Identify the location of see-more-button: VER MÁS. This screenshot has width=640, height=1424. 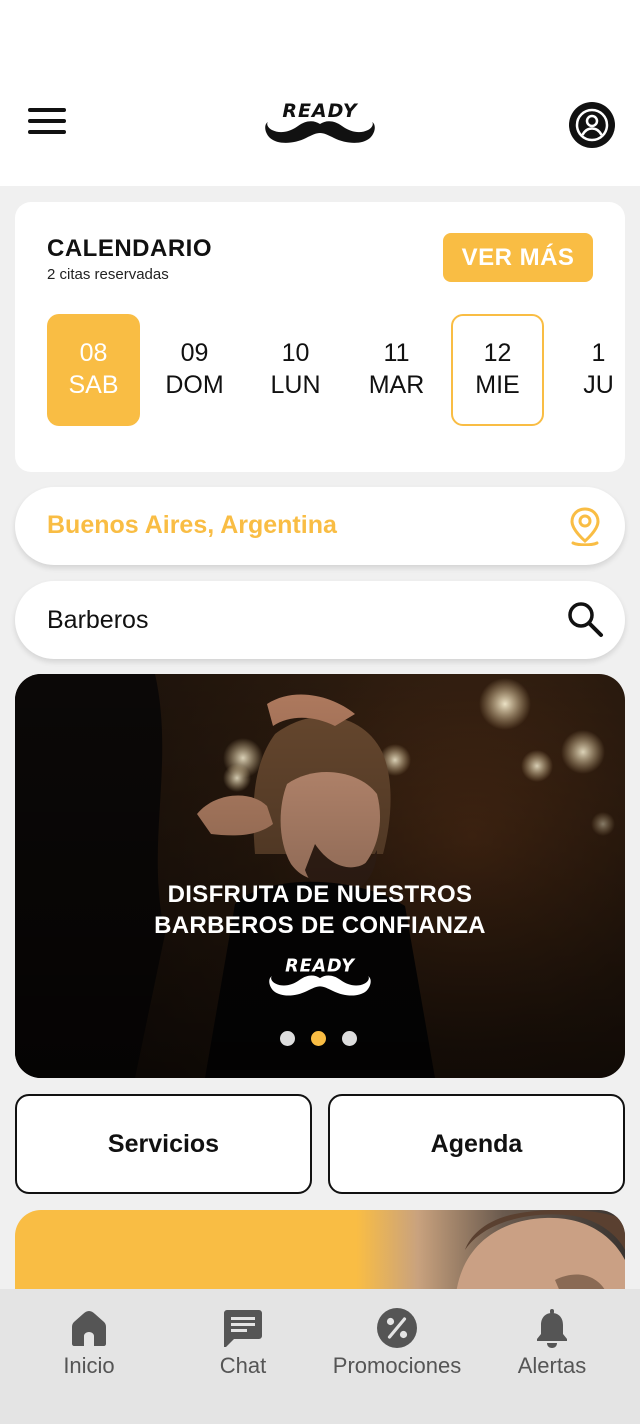
(518, 257).